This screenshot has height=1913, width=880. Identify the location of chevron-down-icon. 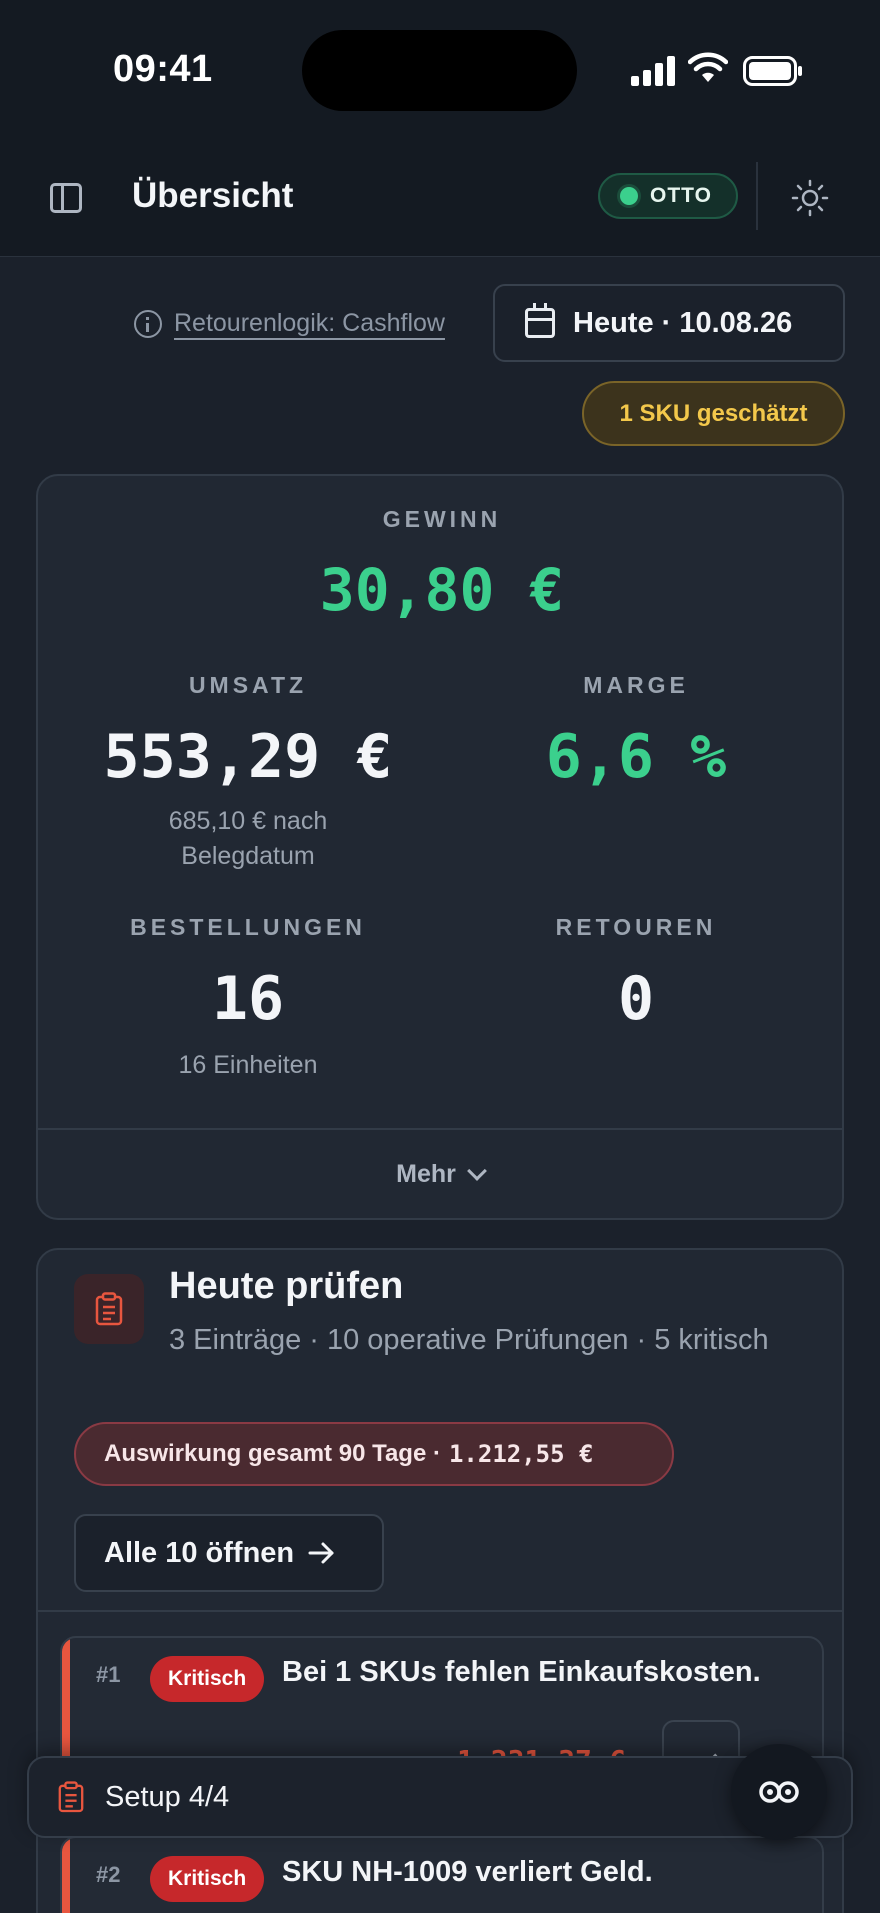
(476, 1171).